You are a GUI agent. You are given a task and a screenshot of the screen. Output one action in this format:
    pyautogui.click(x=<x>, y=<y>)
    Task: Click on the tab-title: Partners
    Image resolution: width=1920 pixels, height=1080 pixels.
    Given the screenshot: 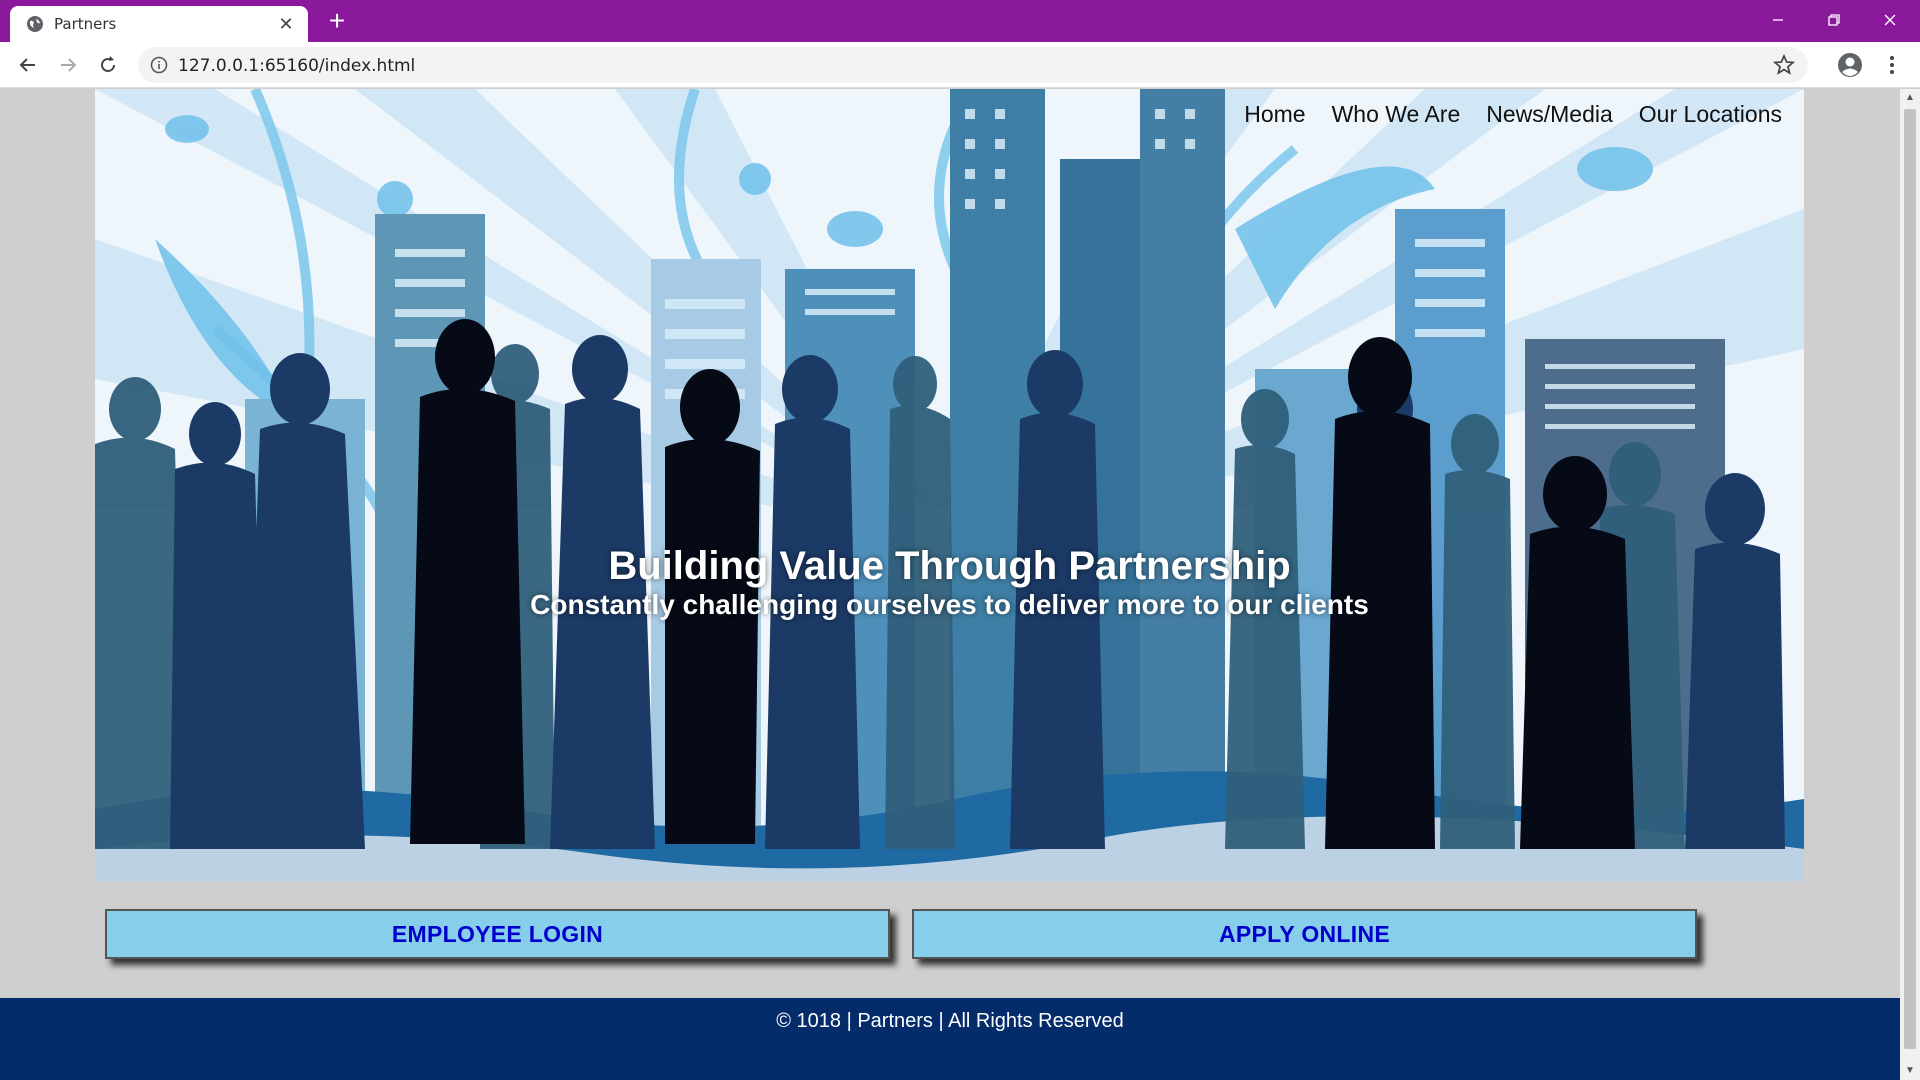 What is the action you would take?
    pyautogui.click(x=85, y=24)
    